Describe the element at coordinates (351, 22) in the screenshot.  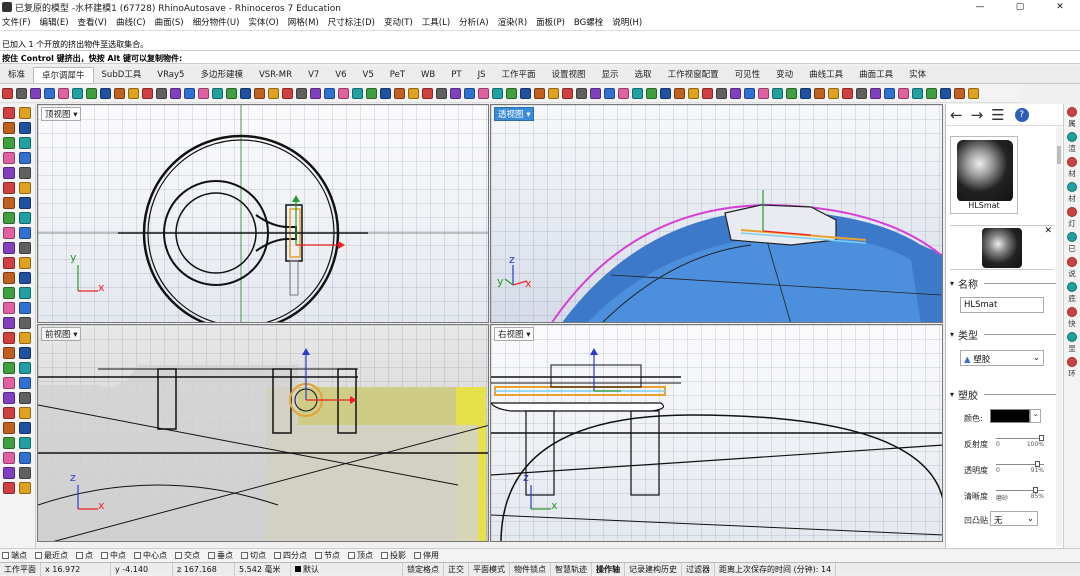
I see `menu-dimension: 尺寸标注(D)` at that location.